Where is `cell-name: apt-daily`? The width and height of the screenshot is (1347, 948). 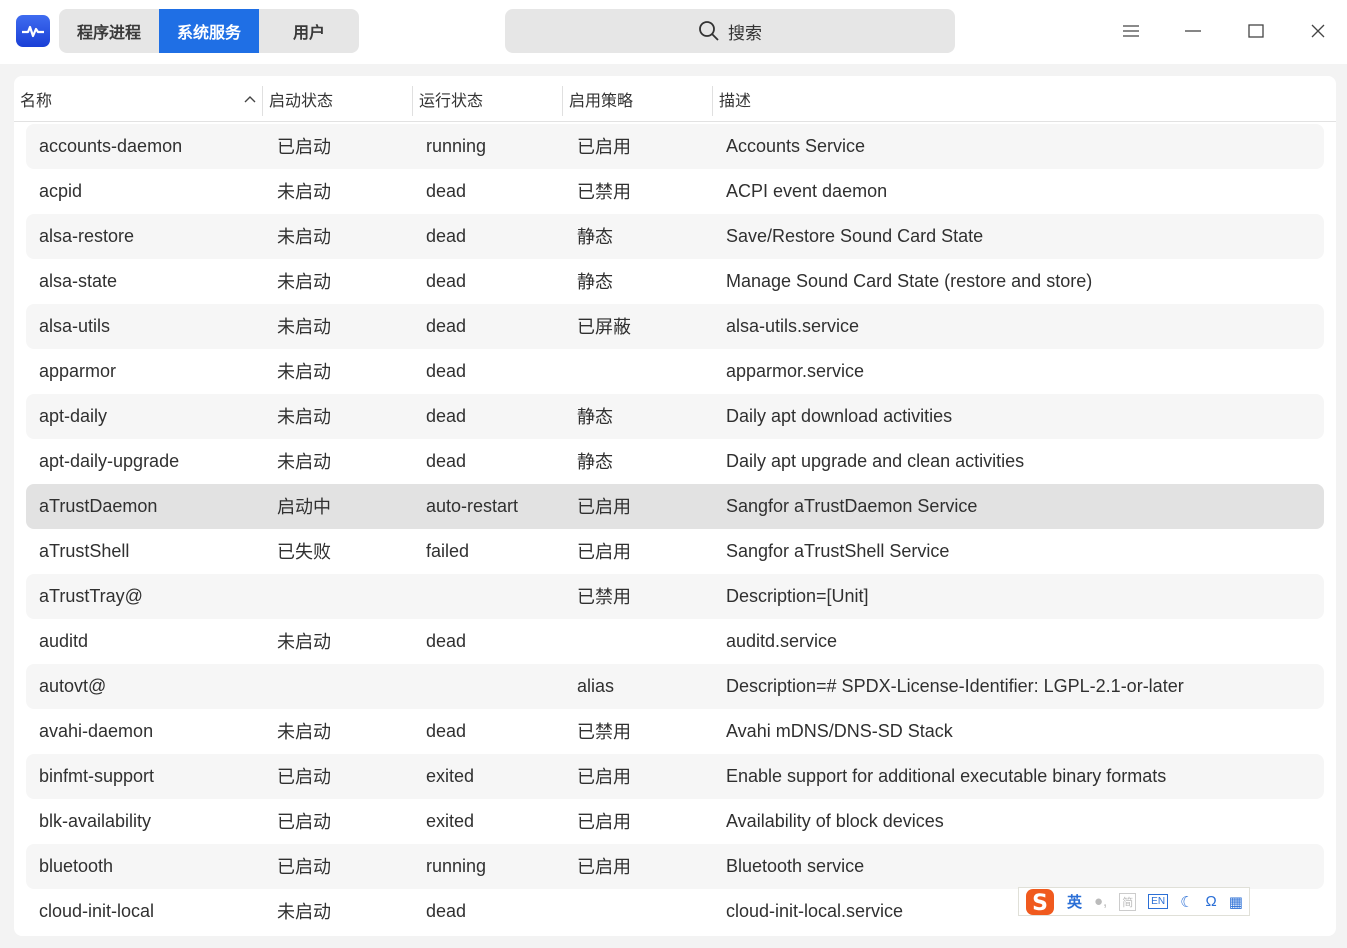 cell-name: apt-daily is located at coordinates (73, 415).